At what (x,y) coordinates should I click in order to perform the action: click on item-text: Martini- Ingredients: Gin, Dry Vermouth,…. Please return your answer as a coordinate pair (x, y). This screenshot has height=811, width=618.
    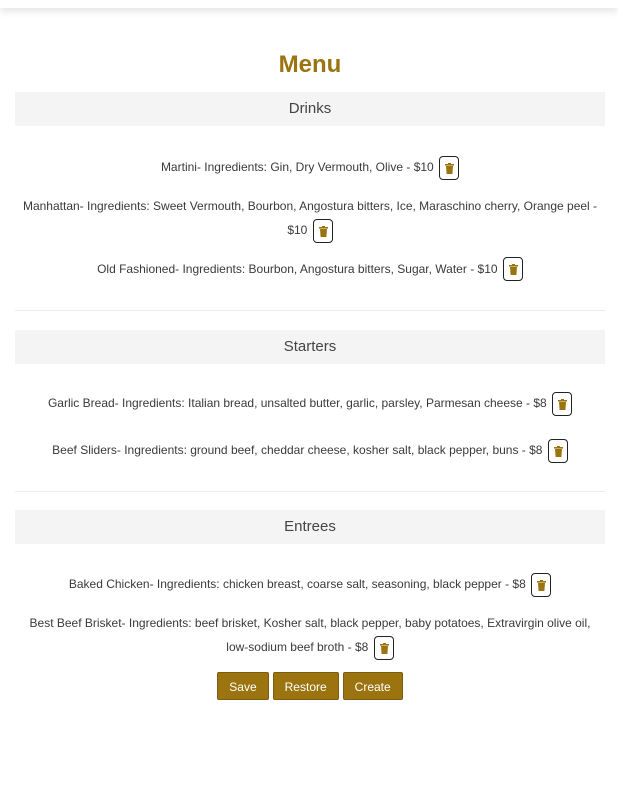
    Looking at the image, I should click on (297, 167).